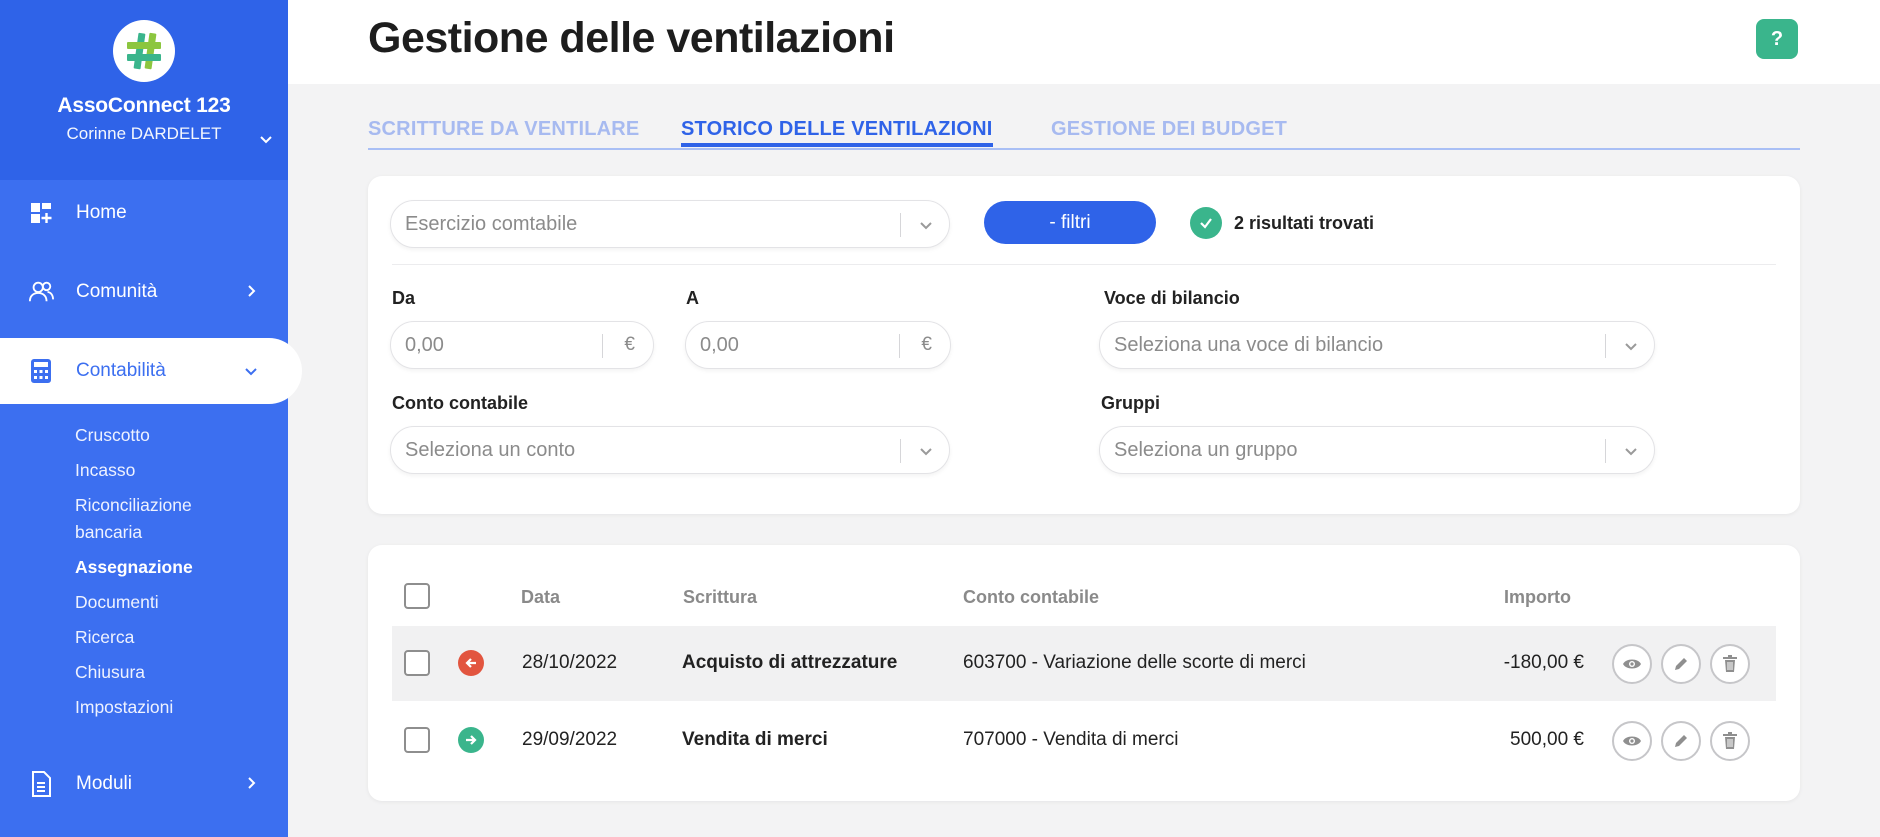  Describe the element at coordinates (460, 403) in the screenshot. I see `account-label: Conto contabile` at that location.